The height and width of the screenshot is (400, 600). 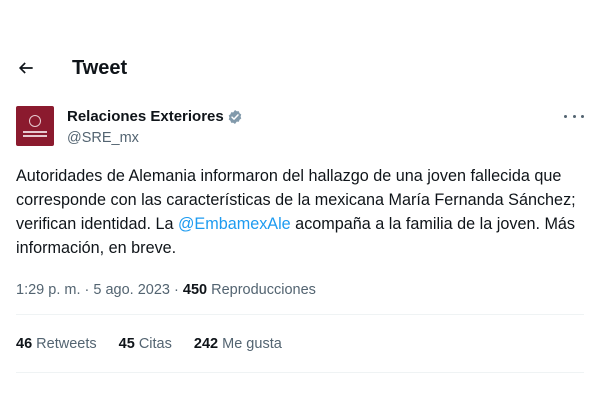 I want to click on tweet-header: Tweet, so click(x=300, y=68).